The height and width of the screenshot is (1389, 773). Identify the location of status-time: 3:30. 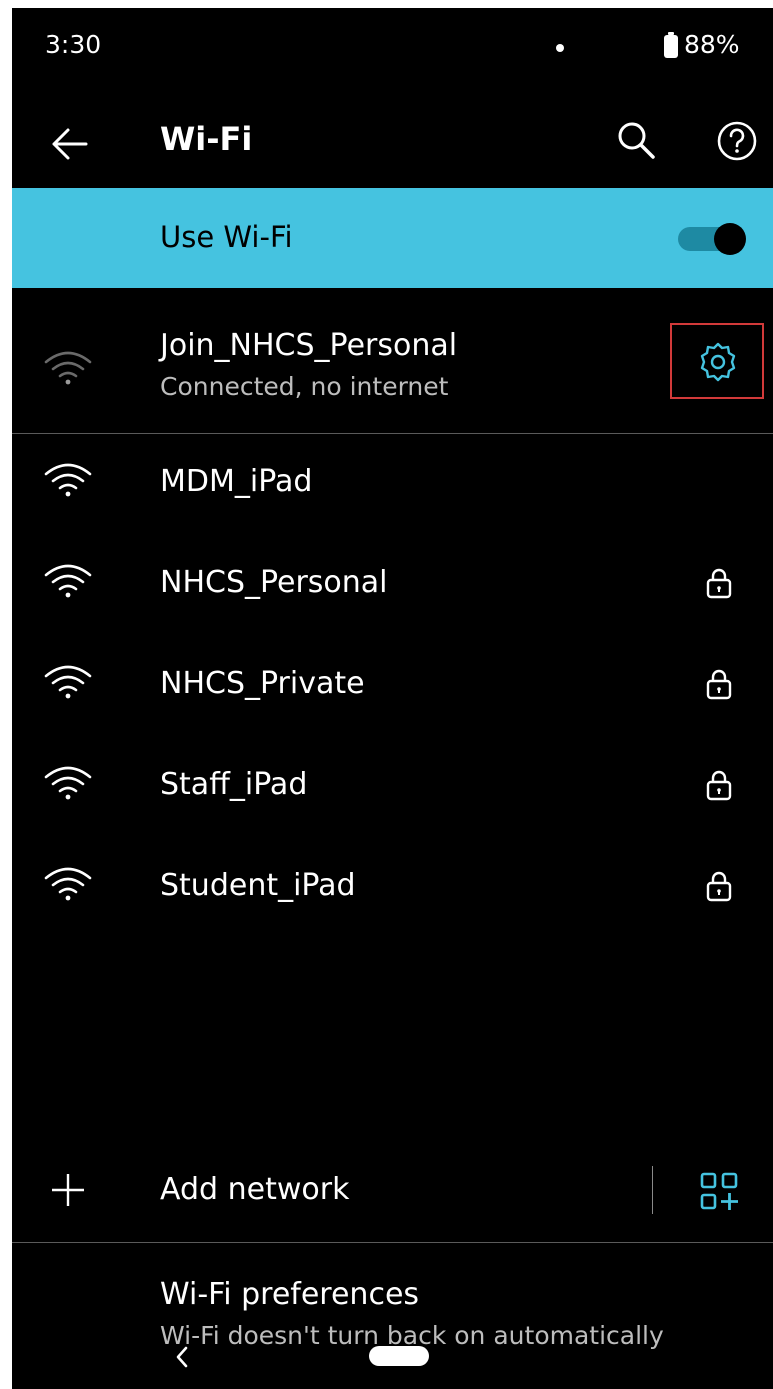
(73, 44).